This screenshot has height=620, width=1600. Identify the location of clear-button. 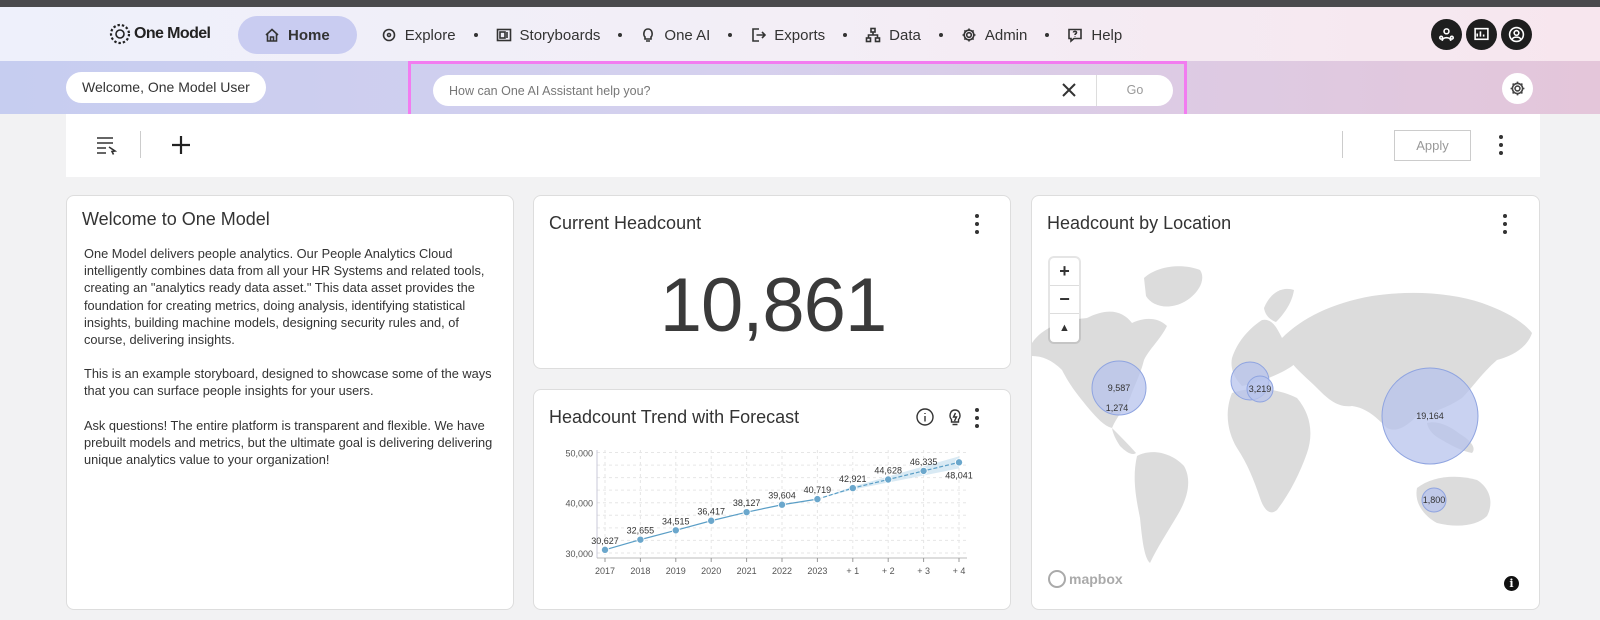
(1069, 90).